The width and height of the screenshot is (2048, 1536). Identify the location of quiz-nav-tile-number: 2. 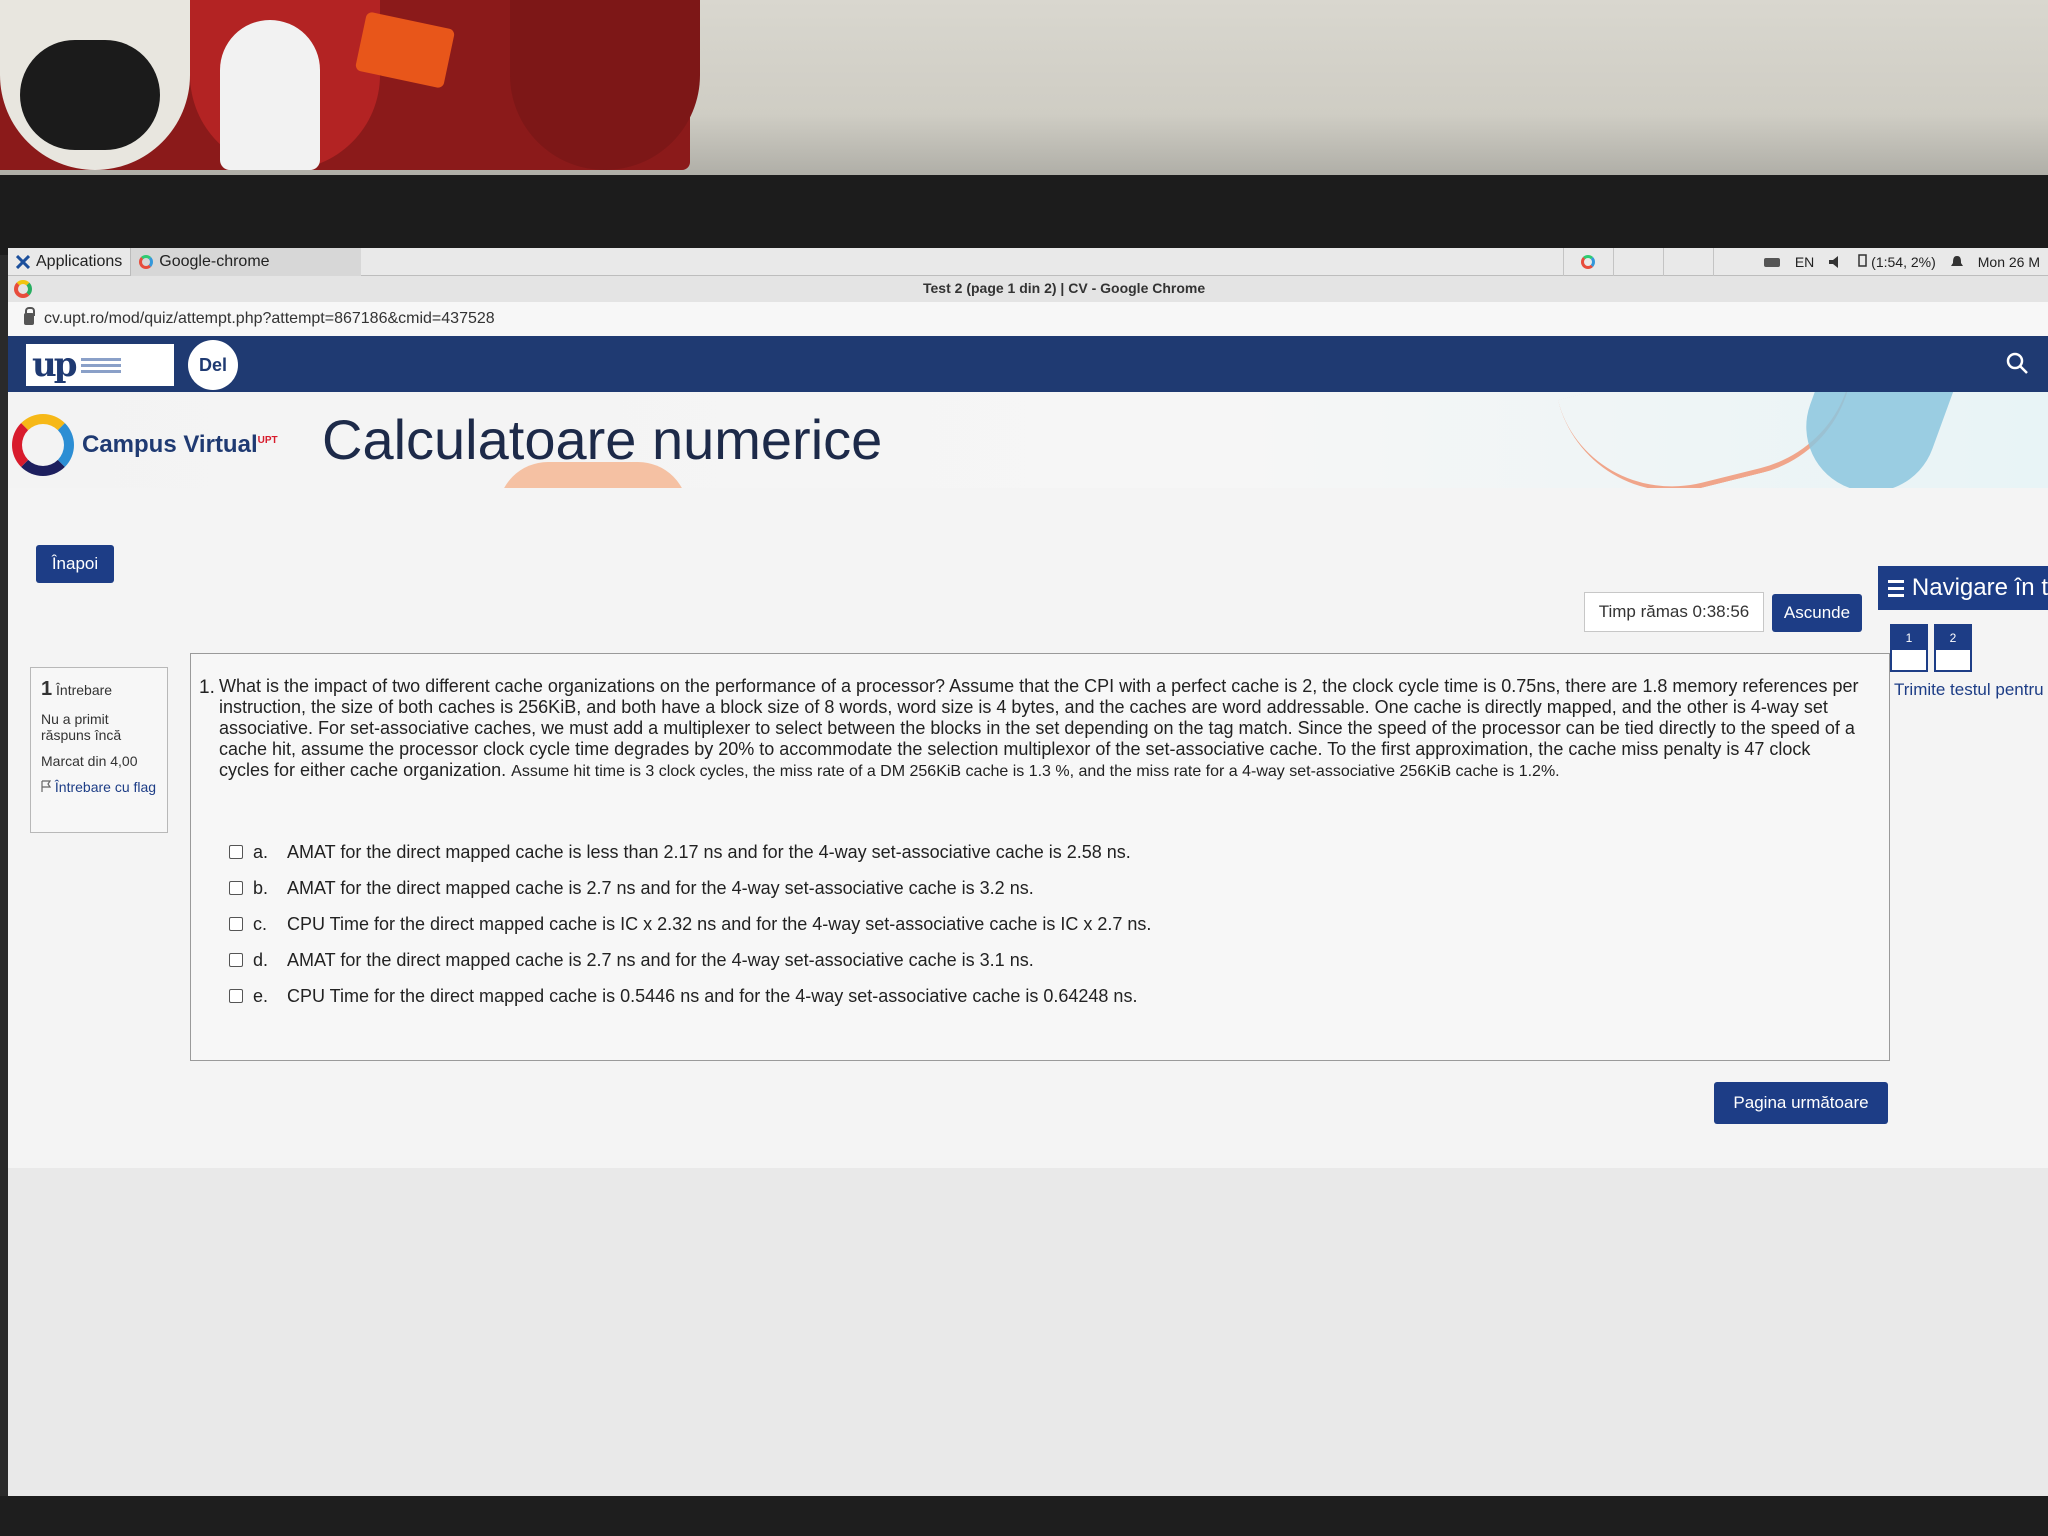
(1953, 638).